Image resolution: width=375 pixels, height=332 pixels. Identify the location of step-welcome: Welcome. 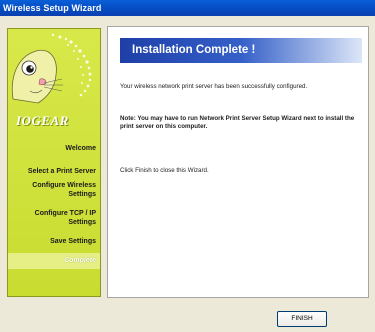
(80, 148).